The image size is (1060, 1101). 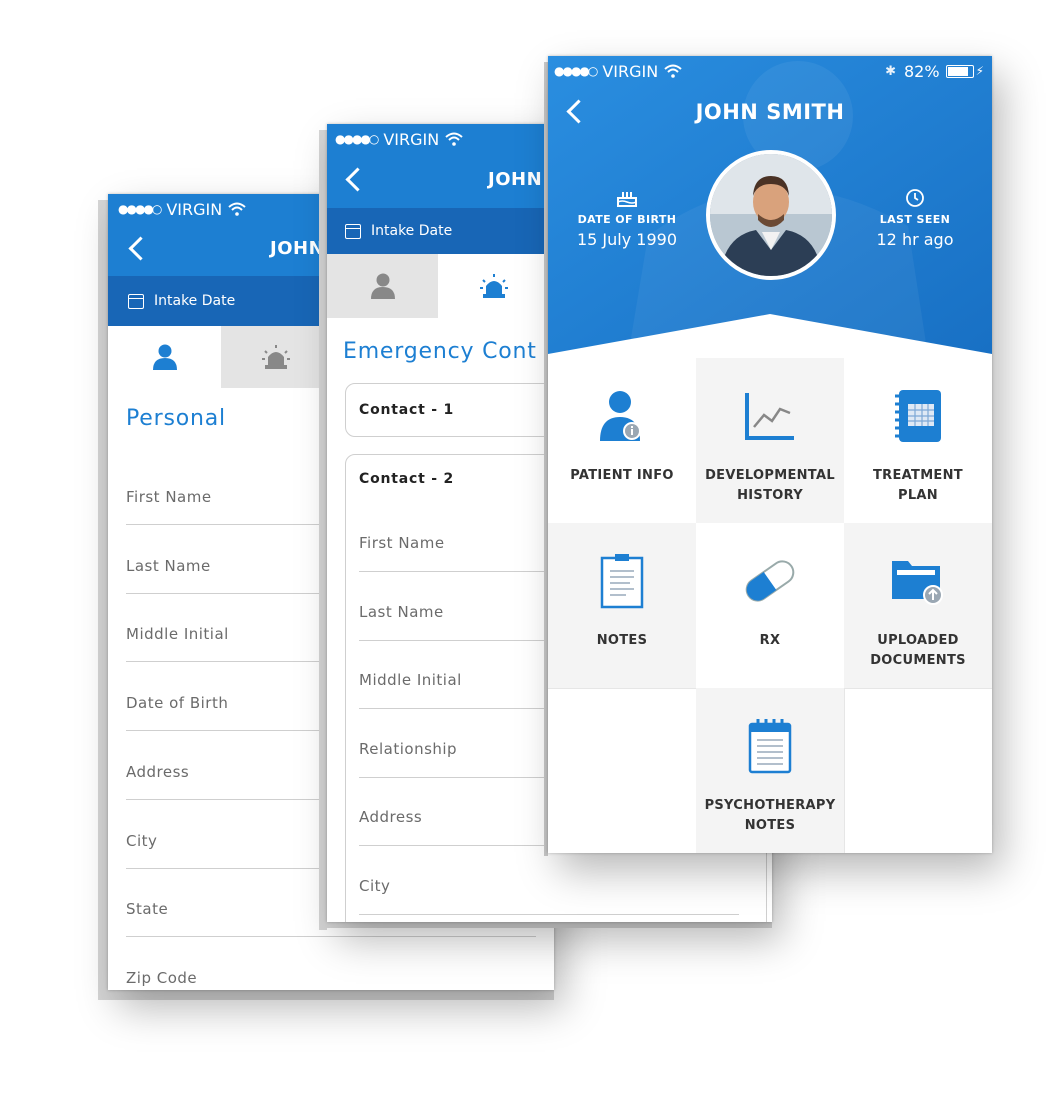 I want to click on menu-item-label-line1: NOTES, so click(x=622, y=640).